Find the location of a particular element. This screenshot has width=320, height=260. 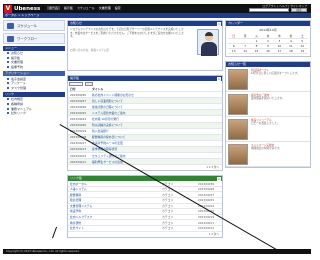

calendar-date: 16 is located at coordinates (268, 51).